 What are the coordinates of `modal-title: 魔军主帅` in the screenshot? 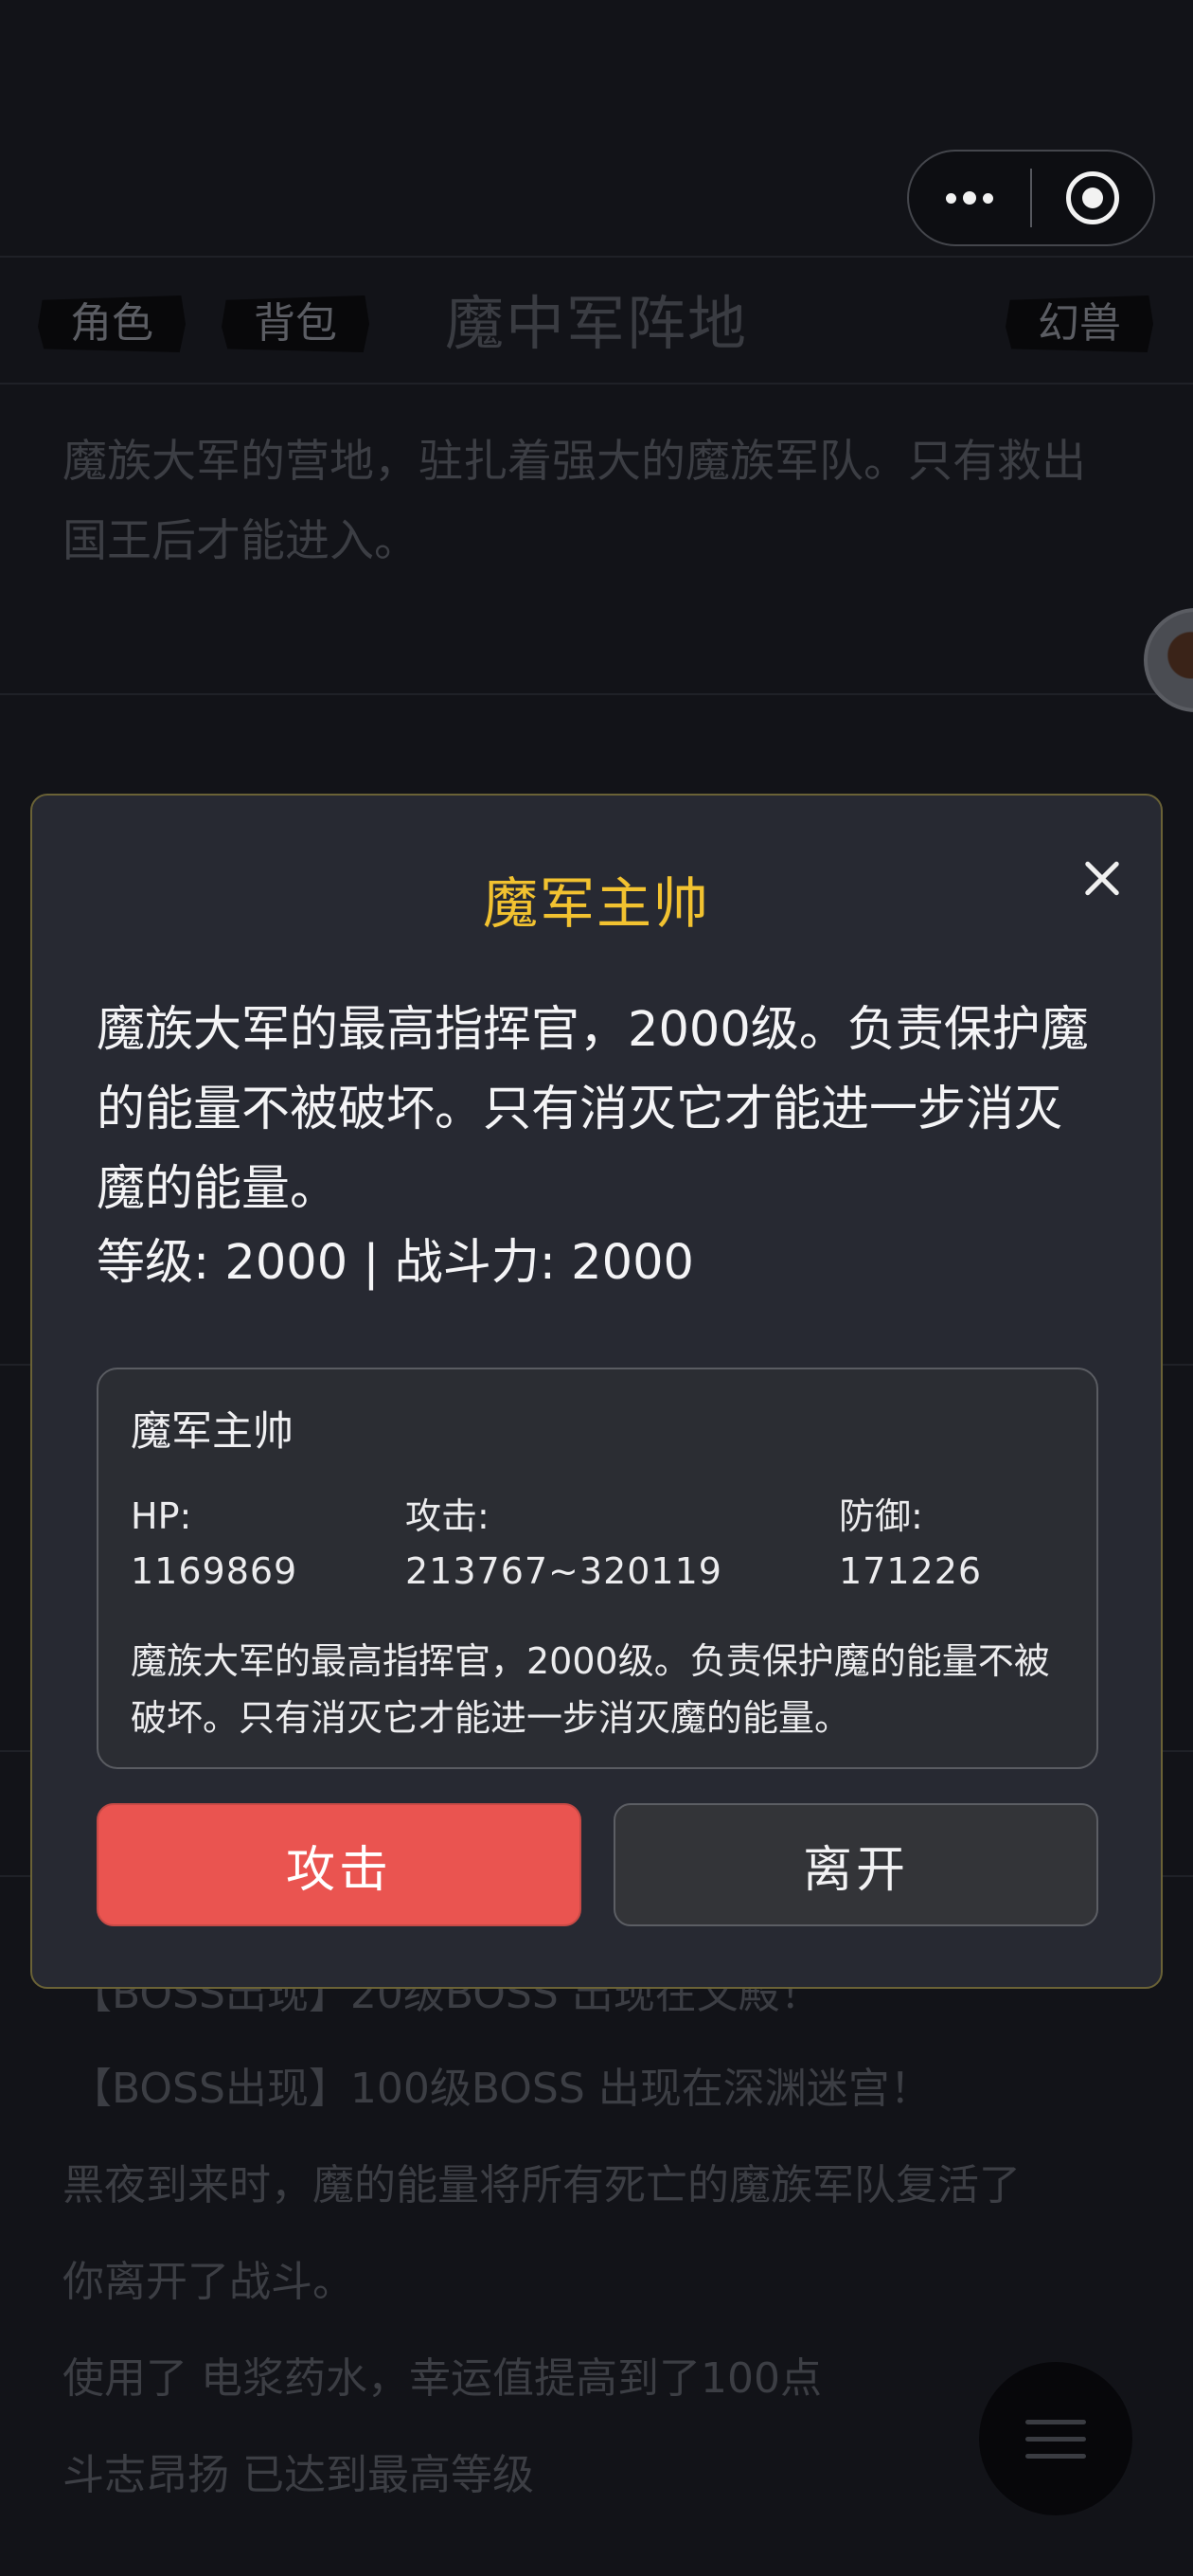 It's located at (596, 903).